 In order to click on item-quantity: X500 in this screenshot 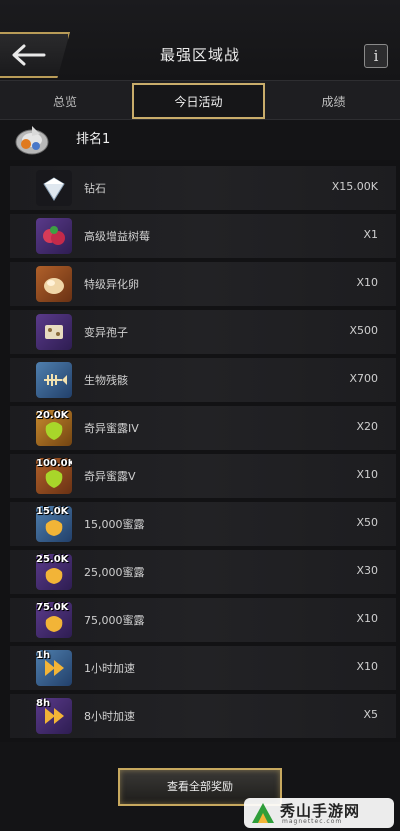, I will do `click(363, 330)`.